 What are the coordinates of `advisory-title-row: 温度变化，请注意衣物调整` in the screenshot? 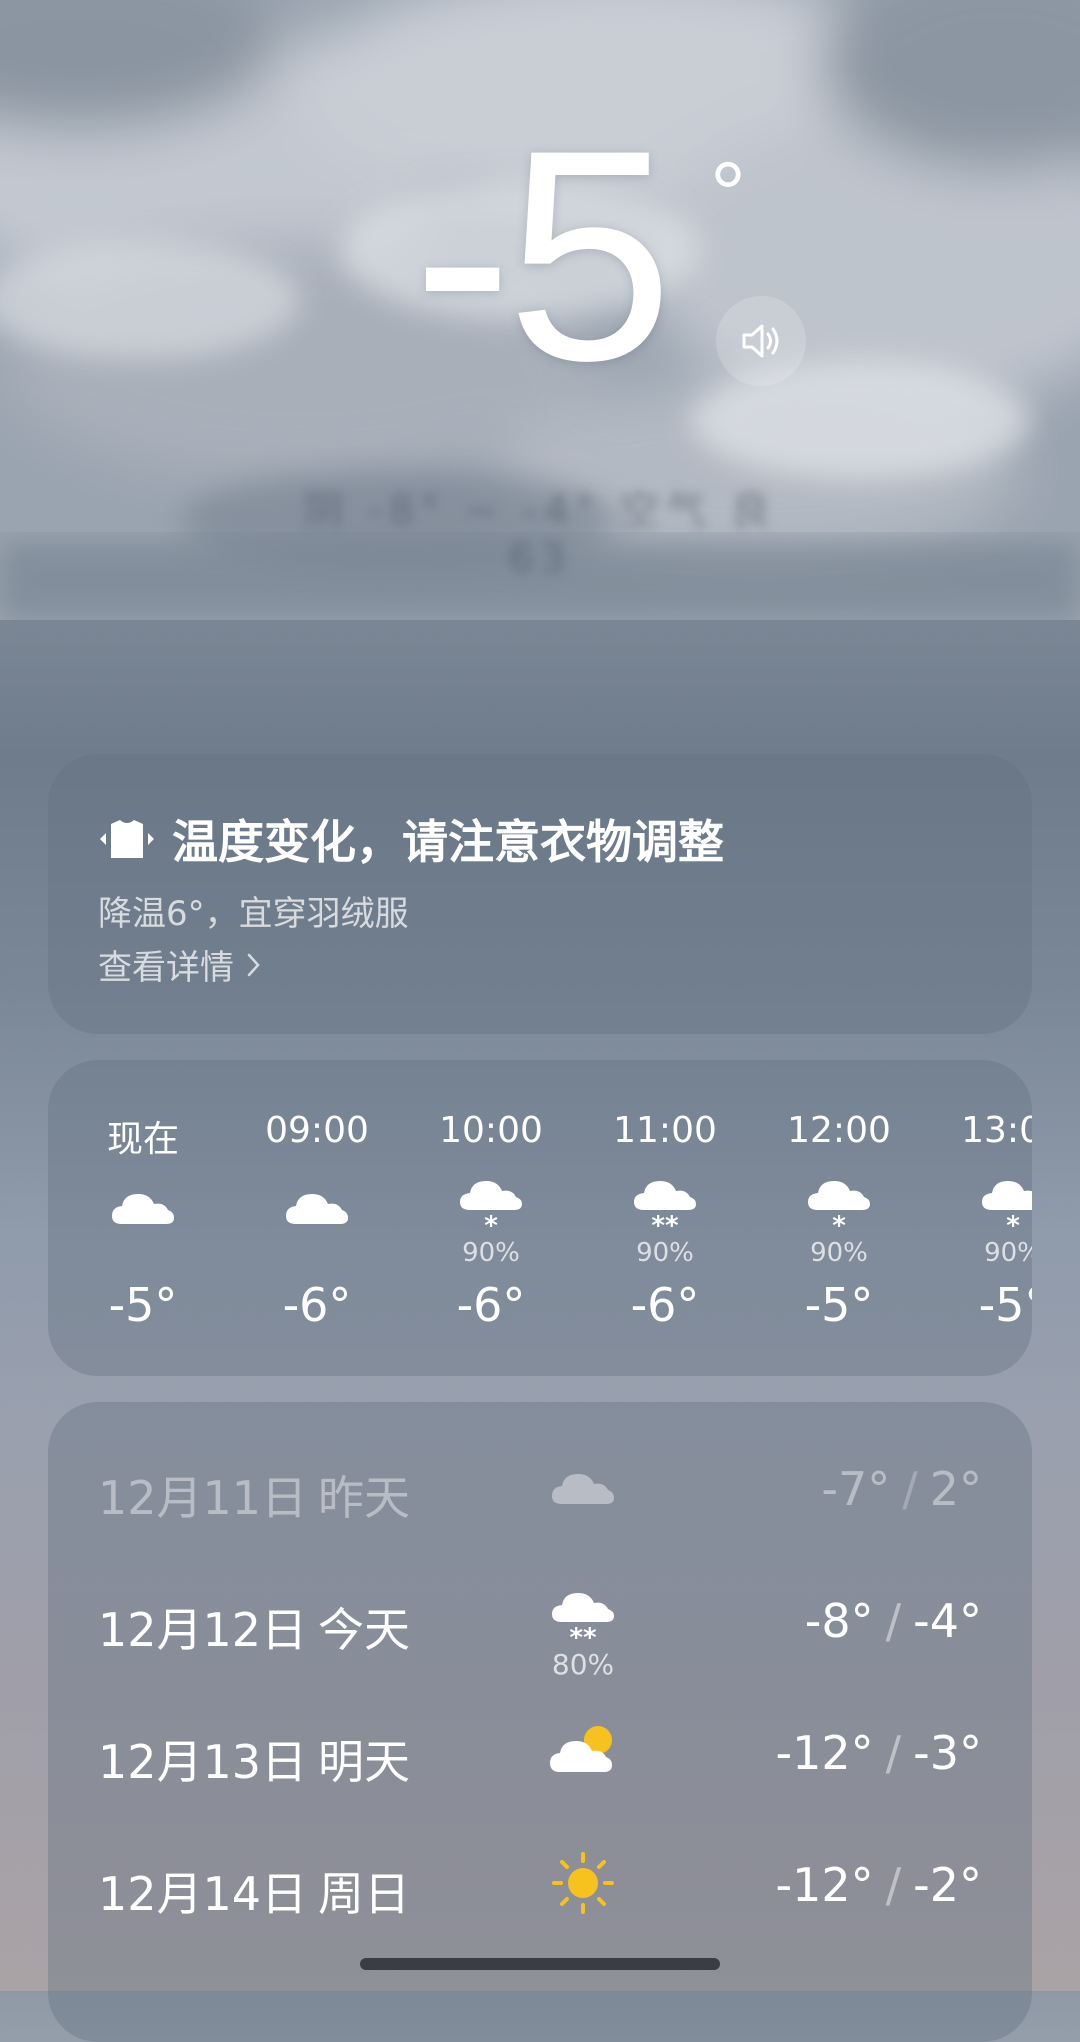 It's located at (411, 839).